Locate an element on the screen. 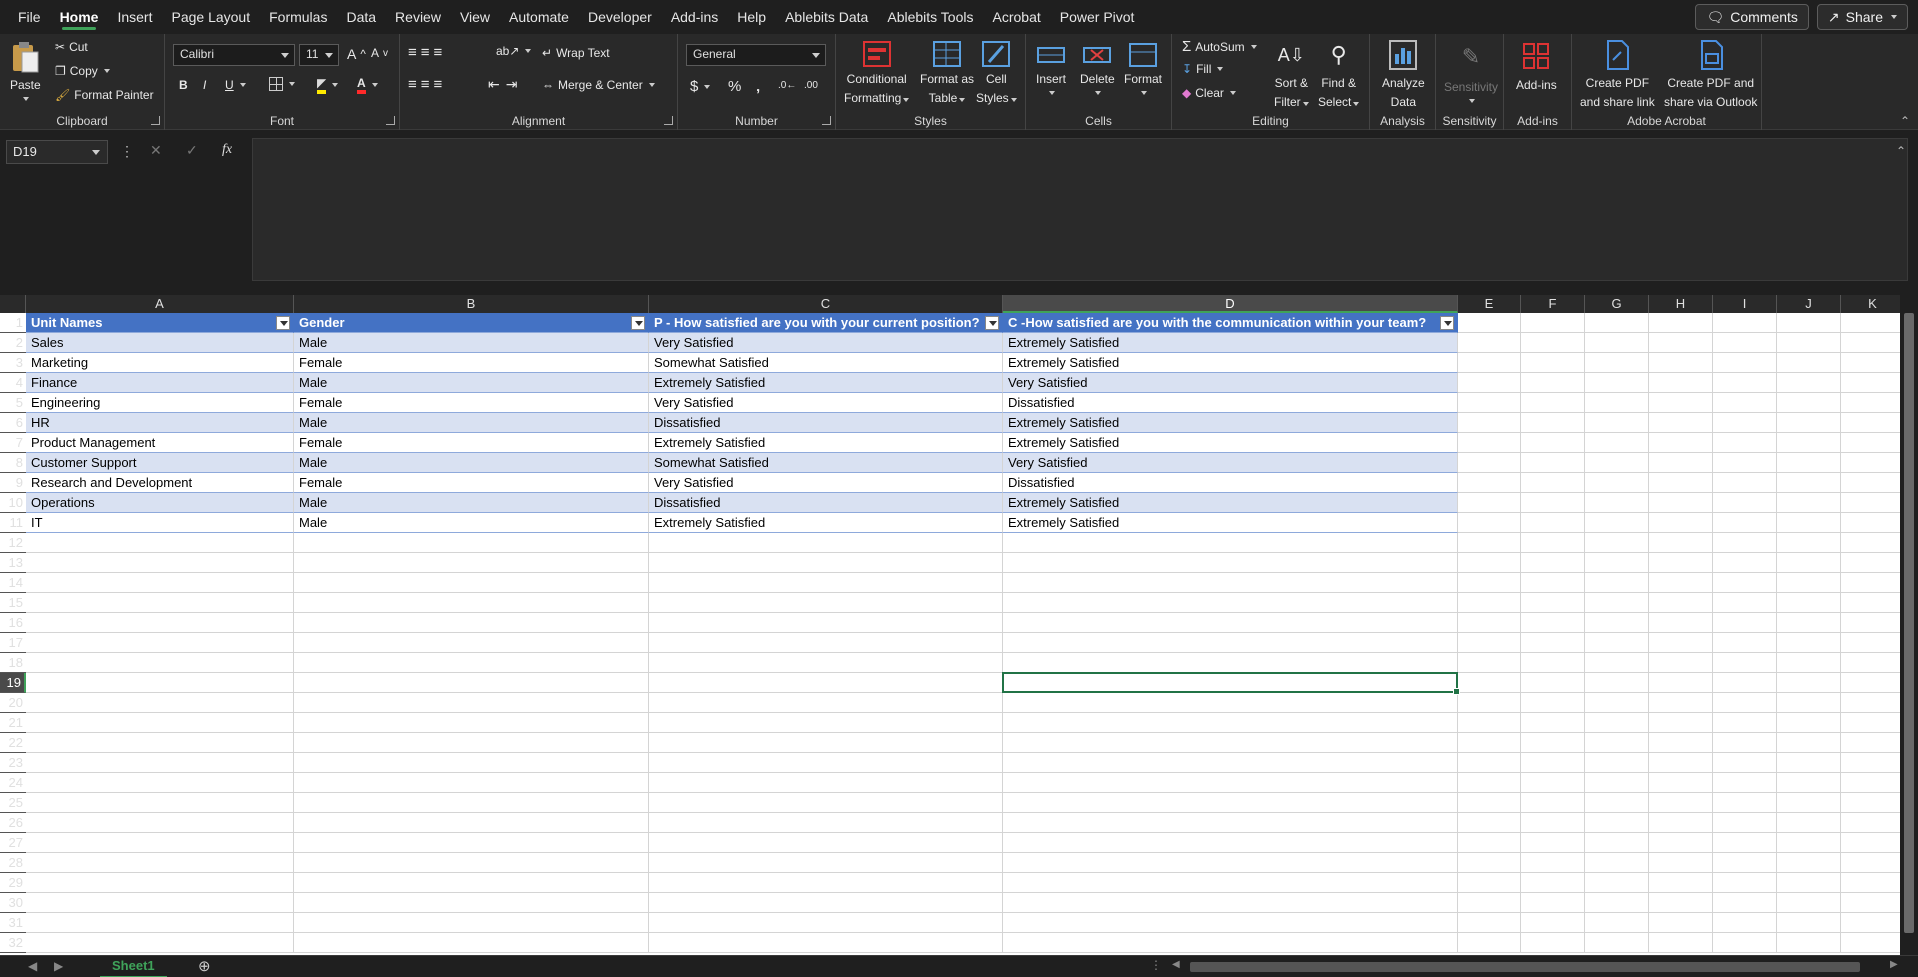 The width and height of the screenshot is (1918, 977). cell-j9 is located at coordinates (1809, 483).